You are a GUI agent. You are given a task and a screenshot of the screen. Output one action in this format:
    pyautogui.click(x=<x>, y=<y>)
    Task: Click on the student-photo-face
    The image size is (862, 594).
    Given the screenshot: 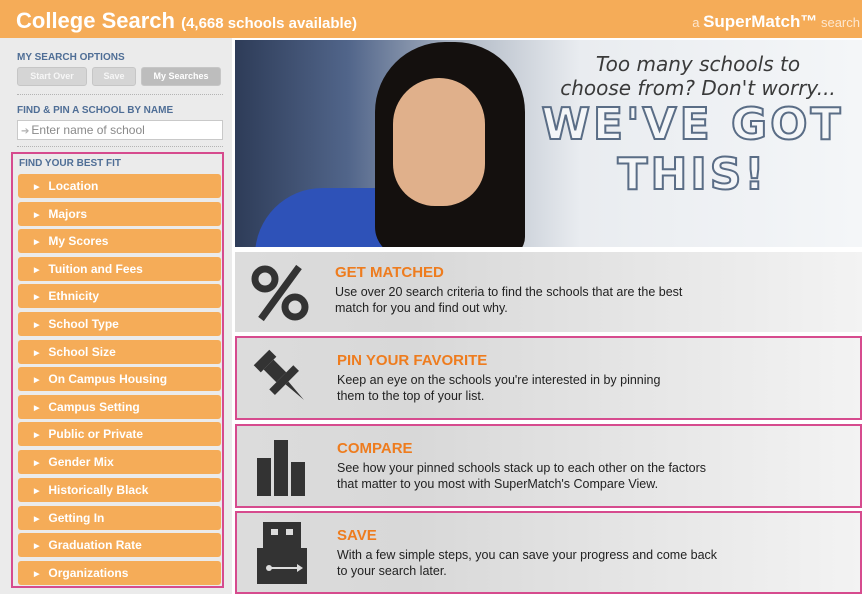 What is the action you would take?
    pyautogui.click(x=439, y=142)
    